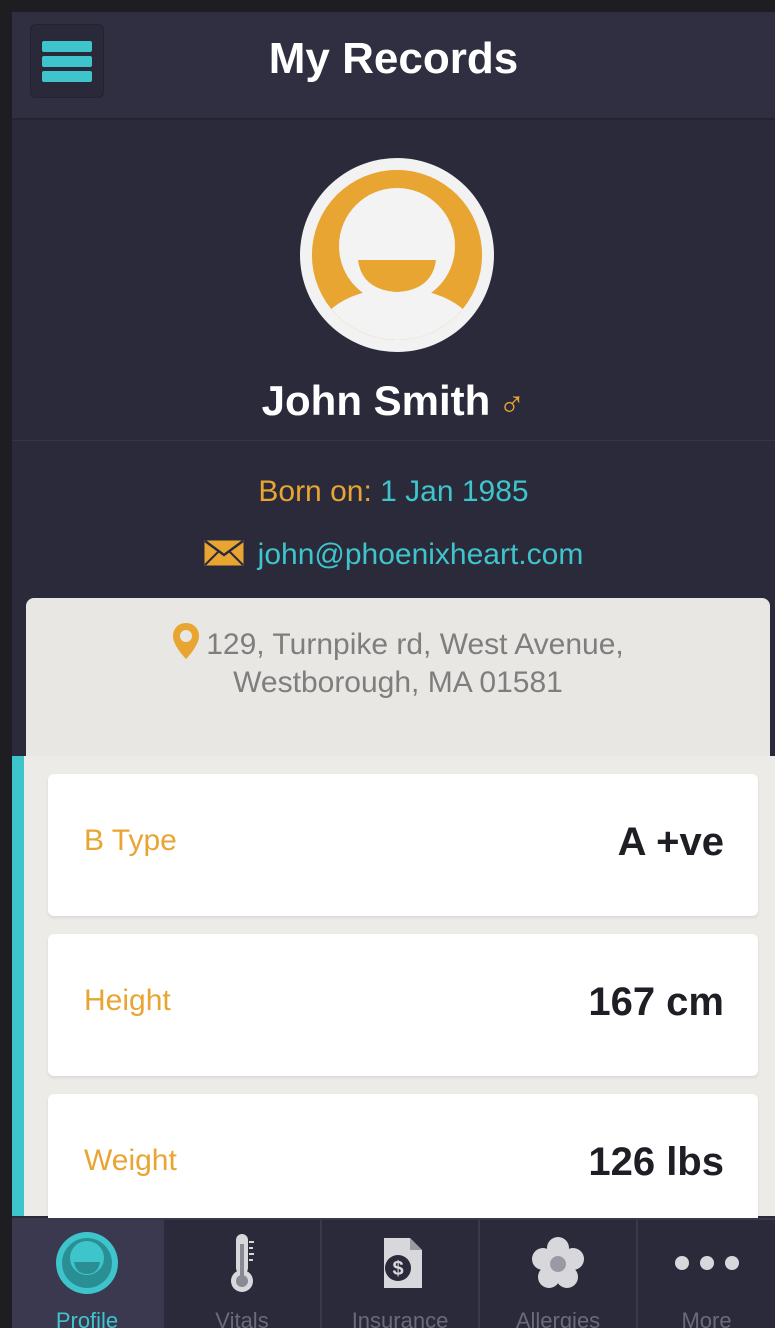  What do you see at coordinates (400, 1318) in the screenshot?
I see `tab-insurance-label: Insurance` at bounding box center [400, 1318].